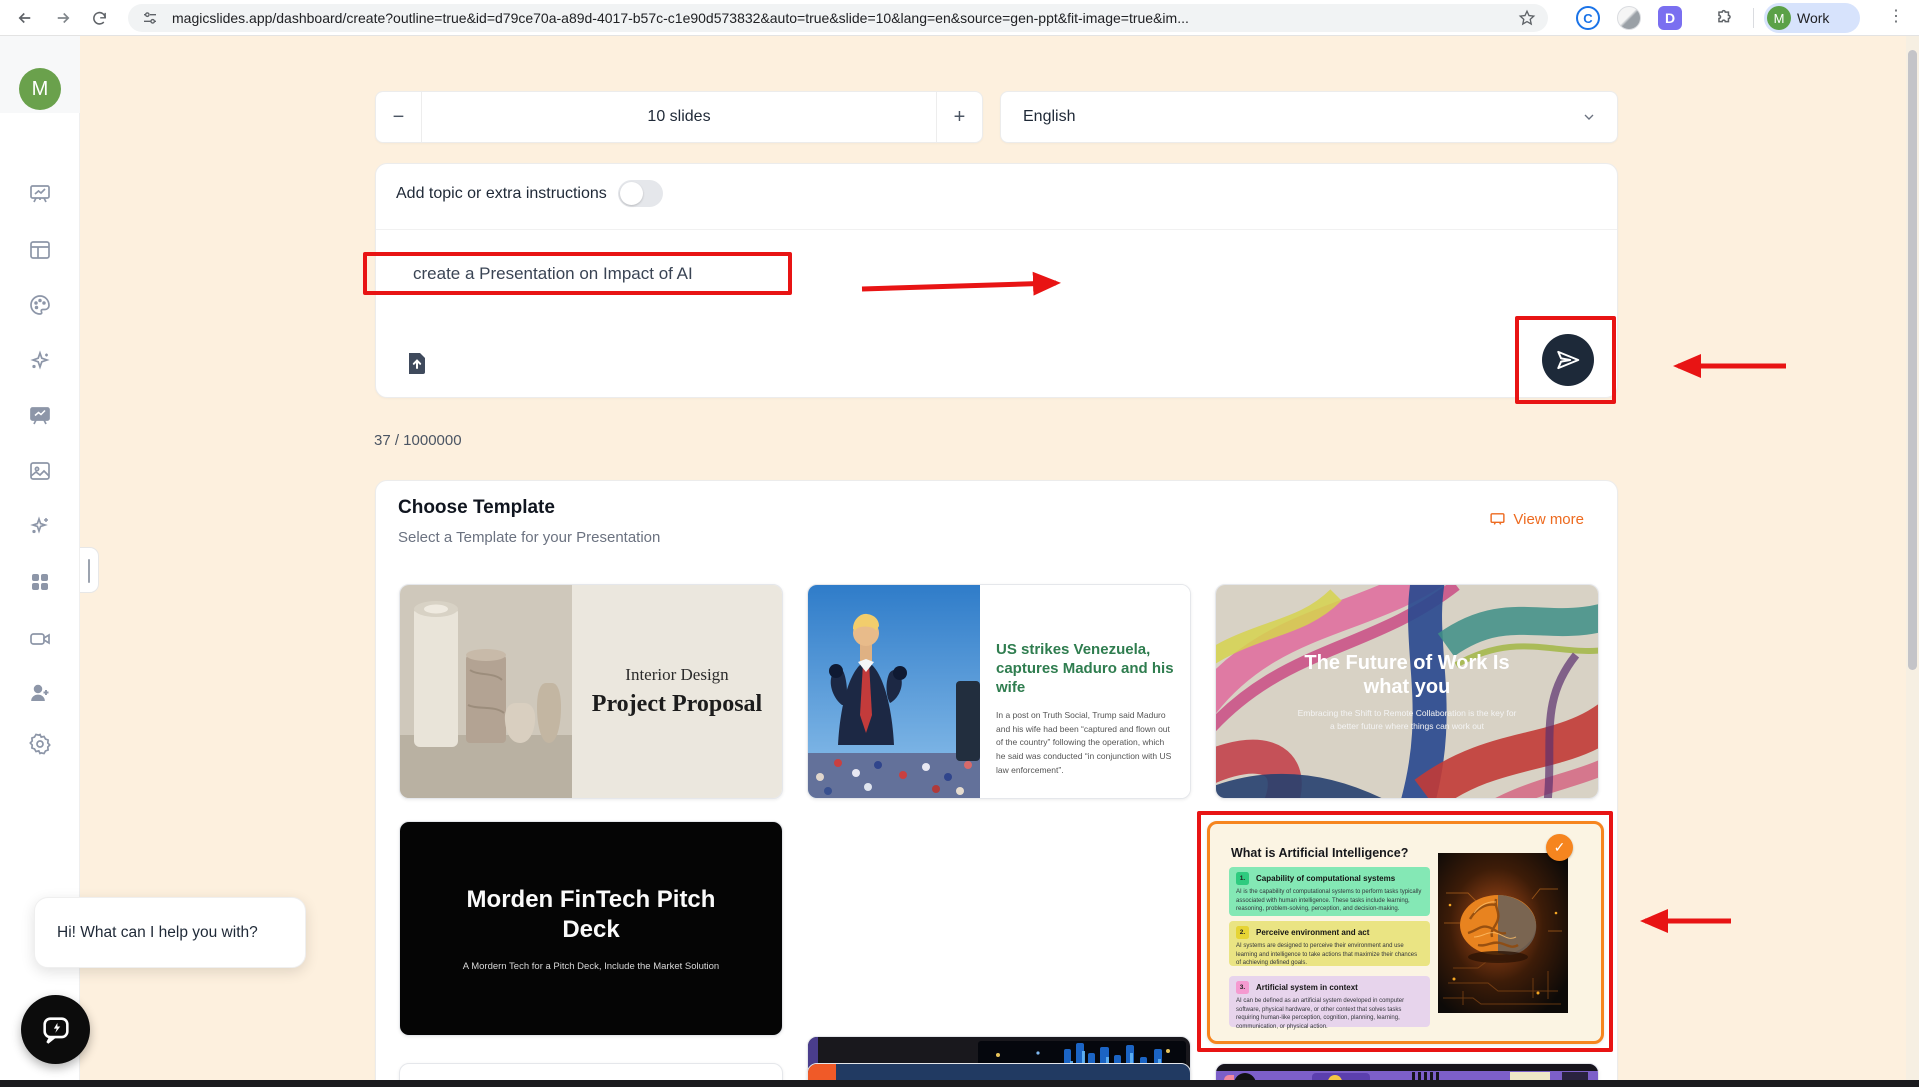 This screenshot has height=1087, width=1919. What do you see at coordinates (1753, 18) in the screenshot?
I see `toolbar-separator` at bounding box center [1753, 18].